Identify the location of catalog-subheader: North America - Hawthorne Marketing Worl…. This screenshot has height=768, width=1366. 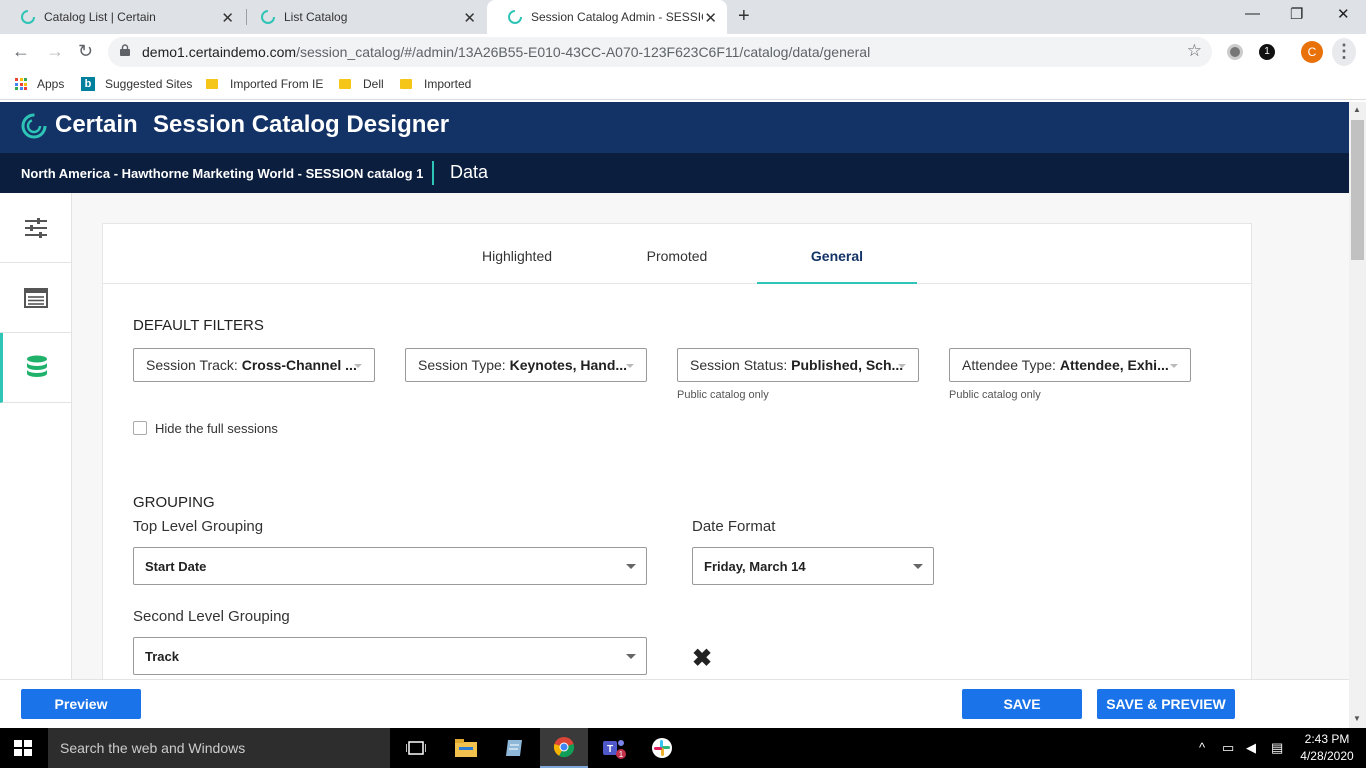
(674, 173).